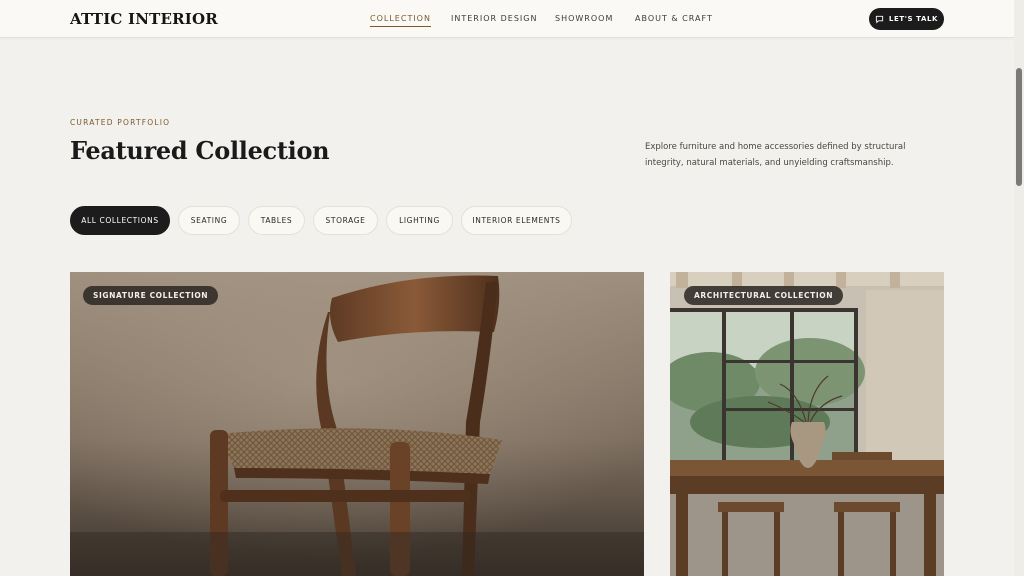  I want to click on card-badge-signature: SIGNATURE COLLECTION, so click(151, 295).